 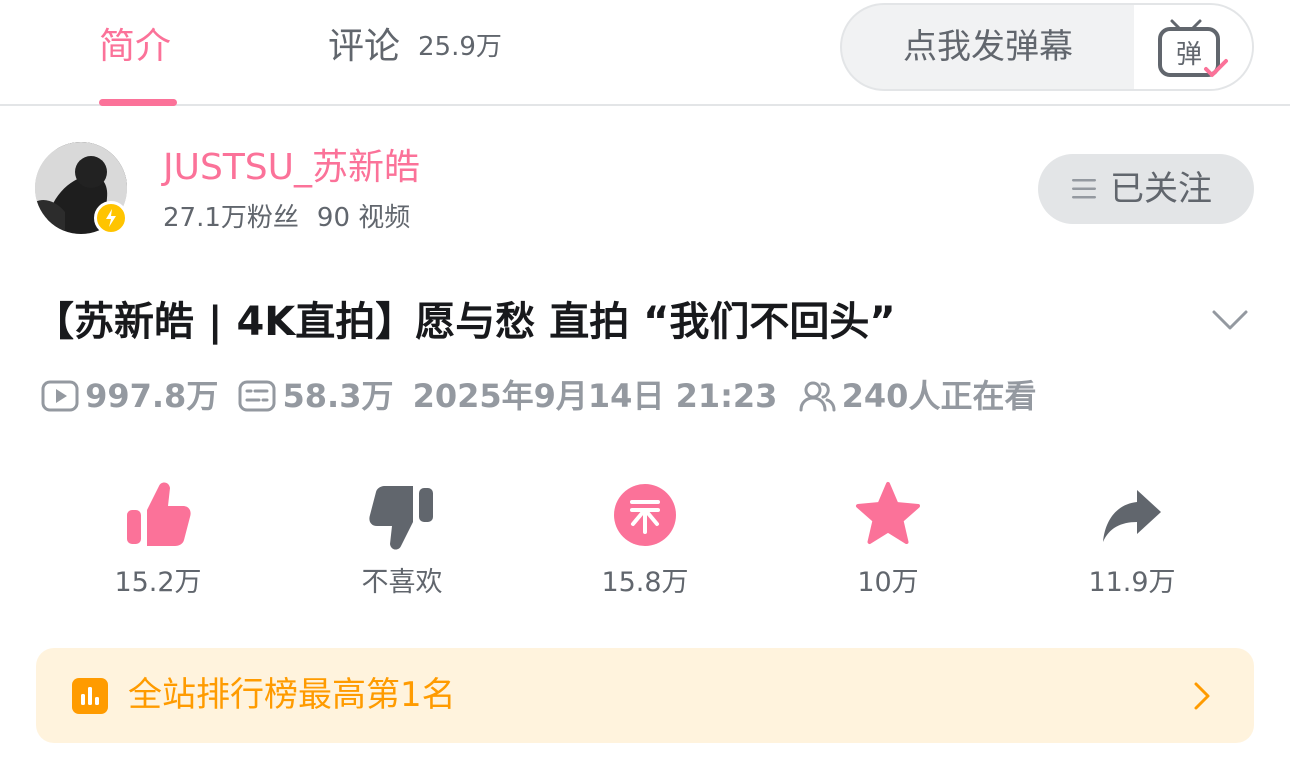 I want to click on verified-badge-icon, so click(x=111, y=218).